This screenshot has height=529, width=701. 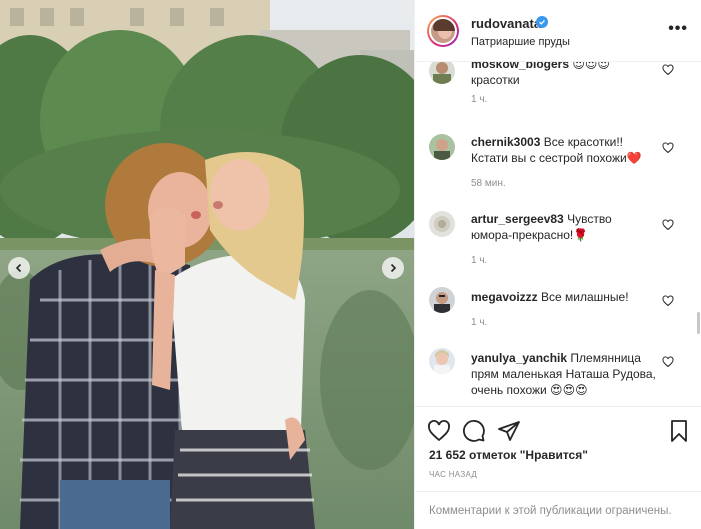 I want to click on verified-icon, so click(x=542, y=22).